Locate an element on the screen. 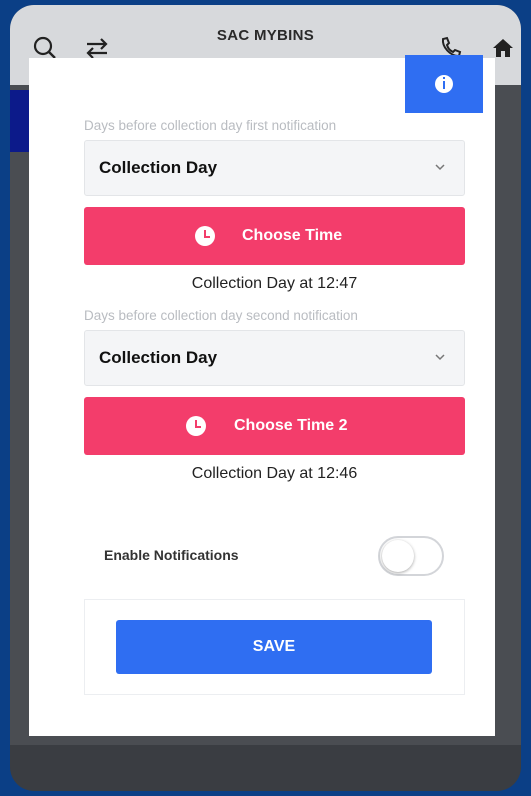 The image size is (531, 796). background-strip is located at coordinates (20, 121).